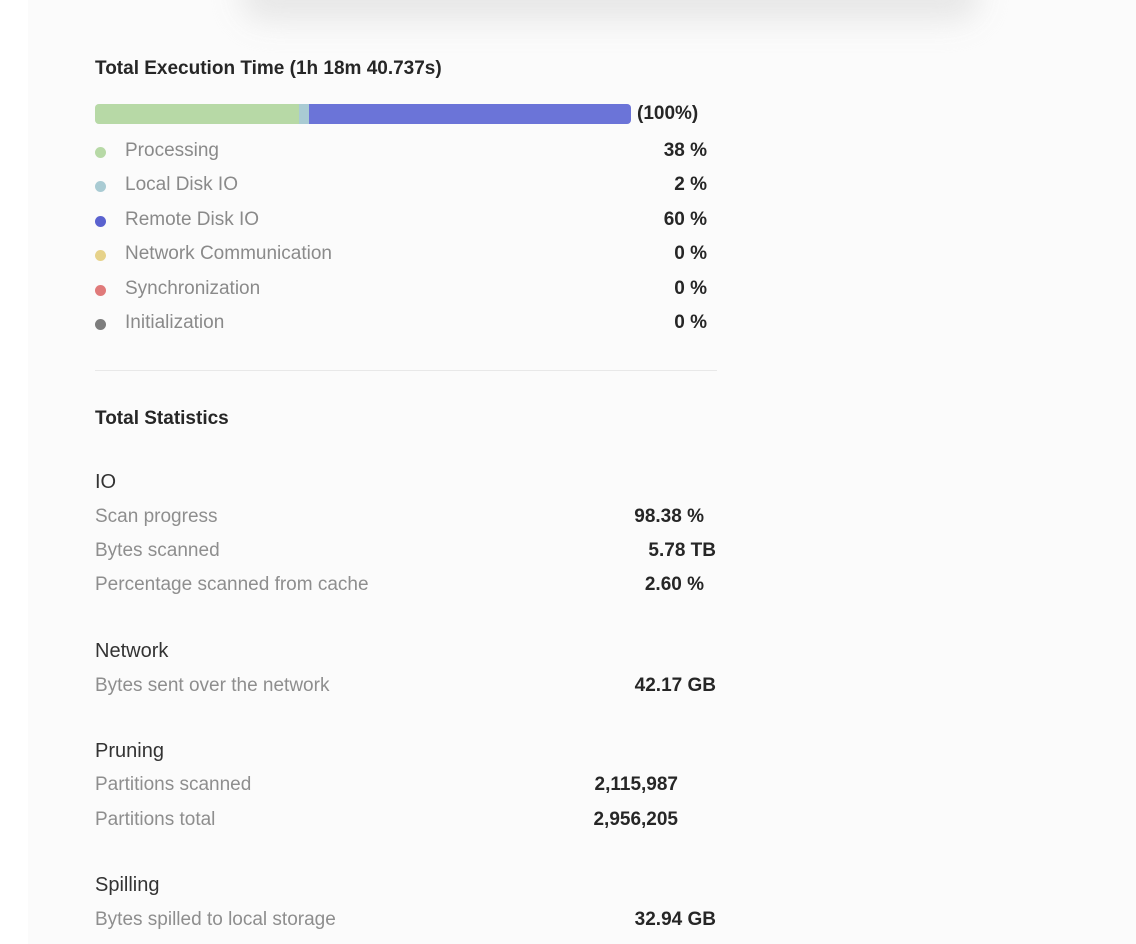 The height and width of the screenshot is (944, 1136). Describe the element at coordinates (675, 685) in the screenshot. I see `bytes-sent-value: 42.17 GB` at that location.